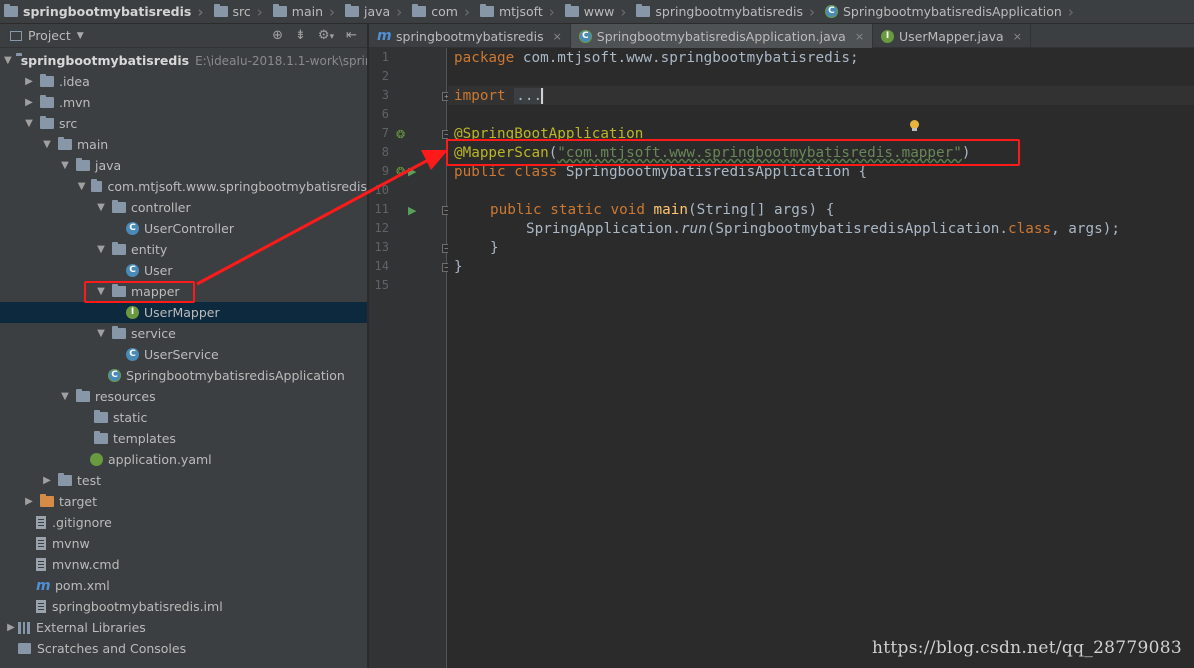  Describe the element at coordinates (235, 375) in the screenshot. I see `tree-item-label: SpringbootmybatisredisApplication` at that location.